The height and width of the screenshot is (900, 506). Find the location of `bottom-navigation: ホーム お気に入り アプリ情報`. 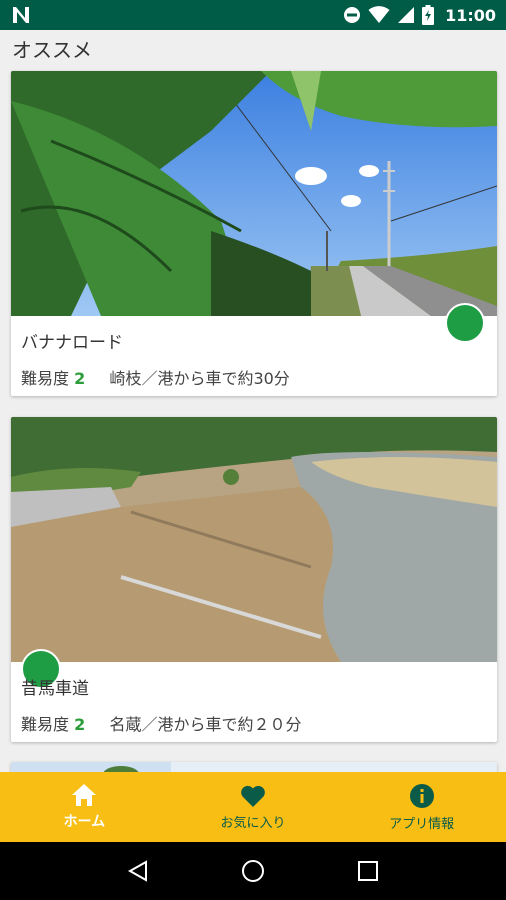

bottom-navigation: ホーム お気に入り アプリ情報 is located at coordinates (253, 807).